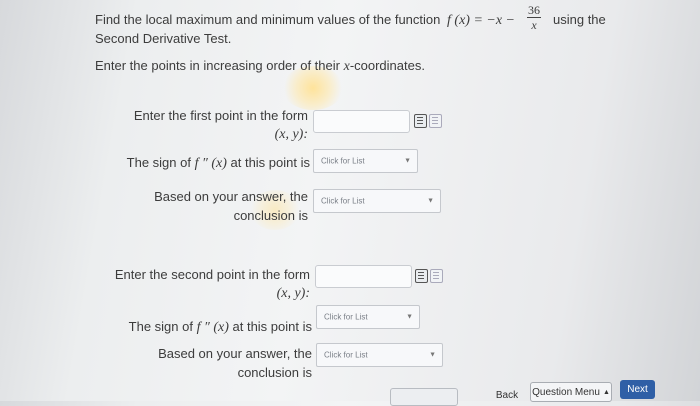 This screenshot has height=406, width=700. Describe the element at coordinates (235, 363) in the screenshot. I see `second-conclusion-label: Based on your answer, the conclusion is` at that location.